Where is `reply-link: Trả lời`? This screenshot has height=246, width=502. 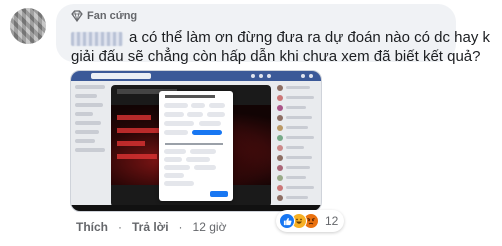
reply-link: Trả lời is located at coordinates (150, 227).